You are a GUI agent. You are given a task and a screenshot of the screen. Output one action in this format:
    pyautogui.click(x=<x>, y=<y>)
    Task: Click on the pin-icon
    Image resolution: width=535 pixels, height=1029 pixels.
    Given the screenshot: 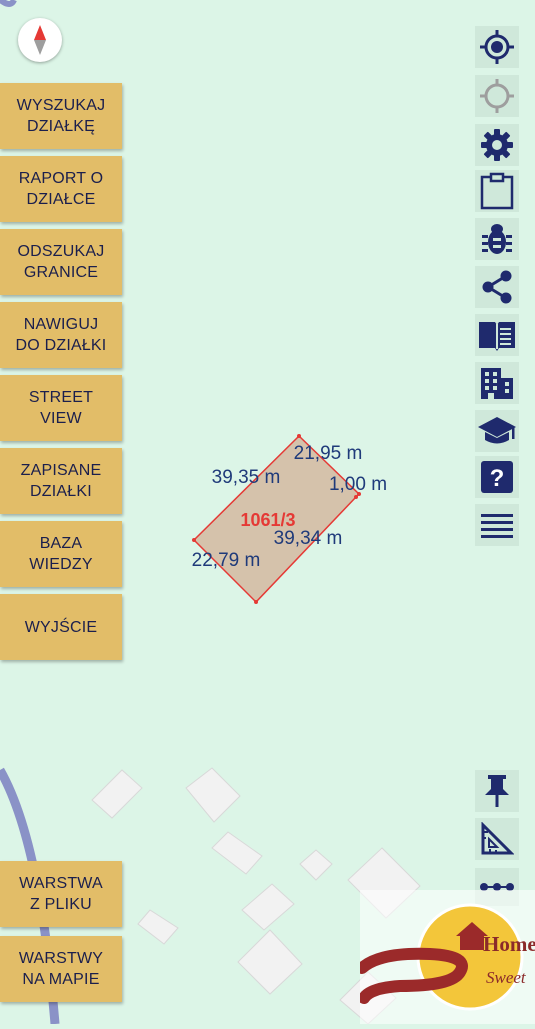 What is the action you would take?
    pyautogui.click(x=497, y=791)
    